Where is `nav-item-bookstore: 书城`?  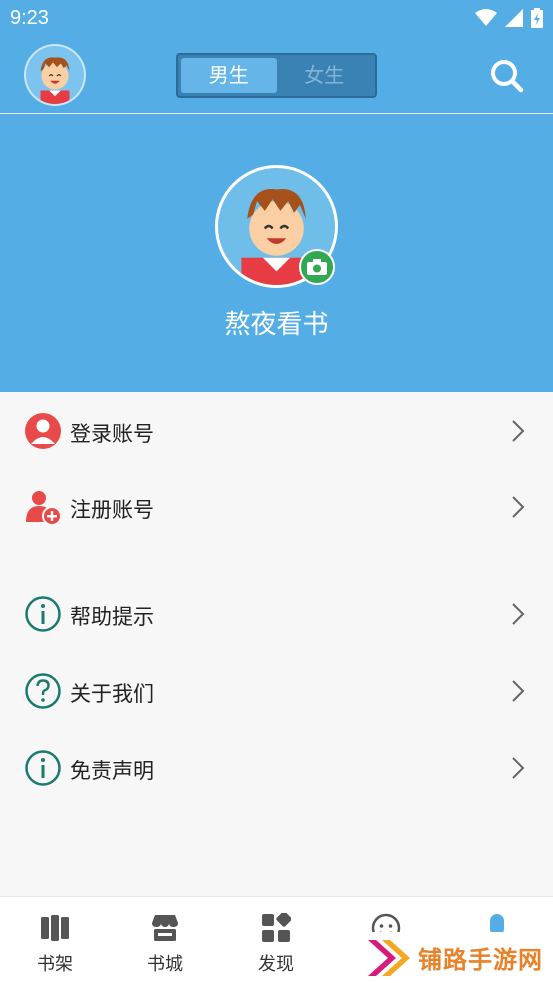
nav-item-bookstore: 书城 is located at coordinates (165, 940).